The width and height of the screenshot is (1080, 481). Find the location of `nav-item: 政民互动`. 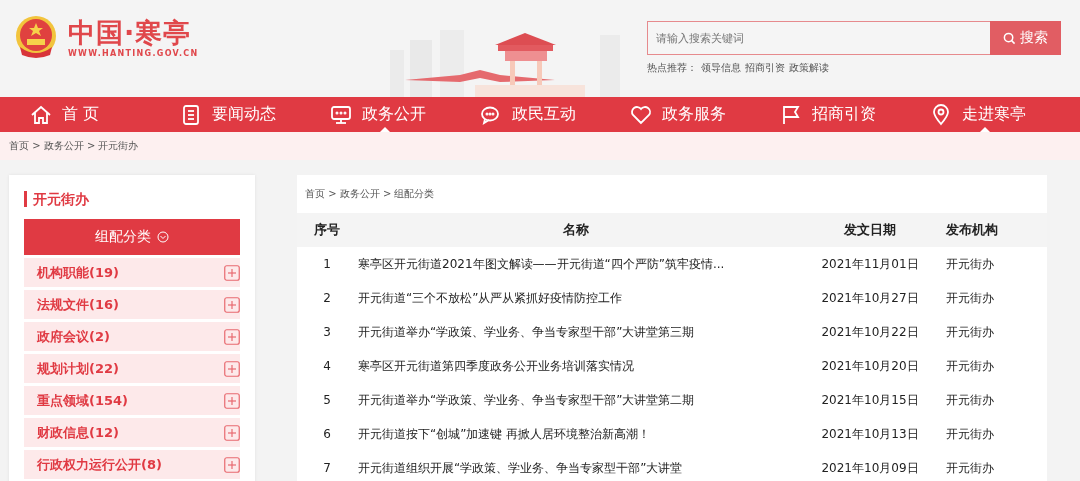

nav-item: 政民互动 is located at coordinates (555, 114).